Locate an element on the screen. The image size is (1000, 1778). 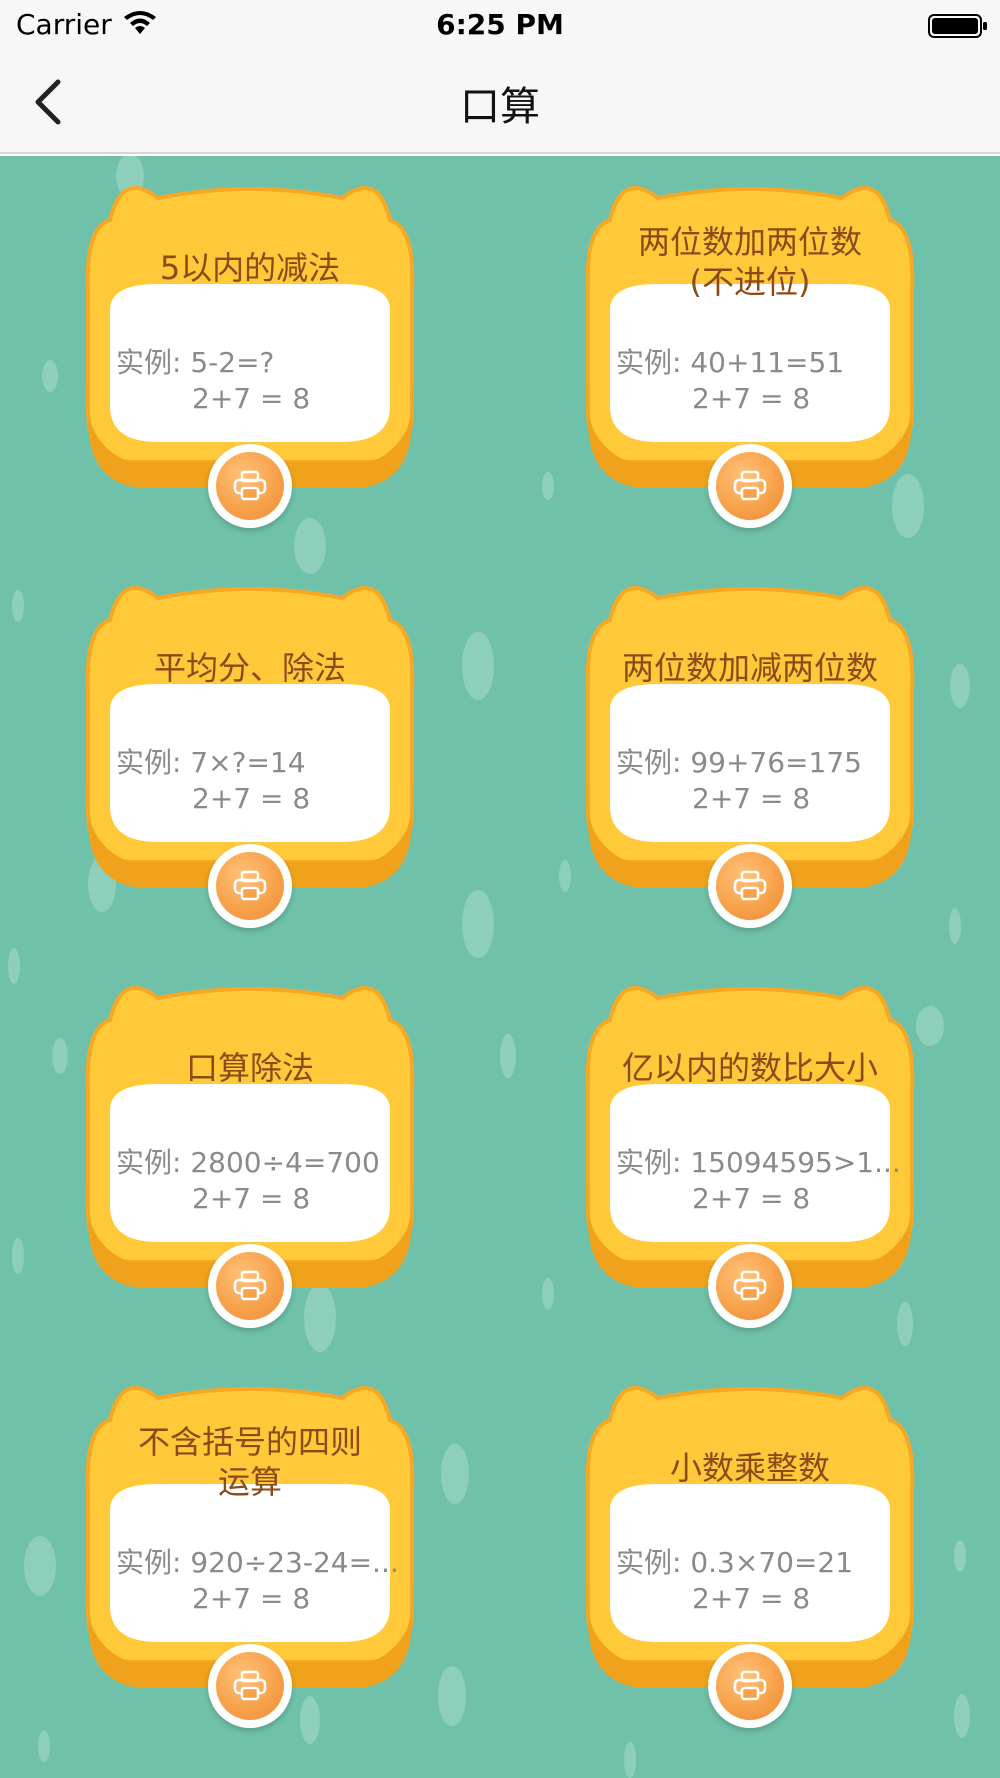
status-time: 6:25 PM is located at coordinates (500, 24).